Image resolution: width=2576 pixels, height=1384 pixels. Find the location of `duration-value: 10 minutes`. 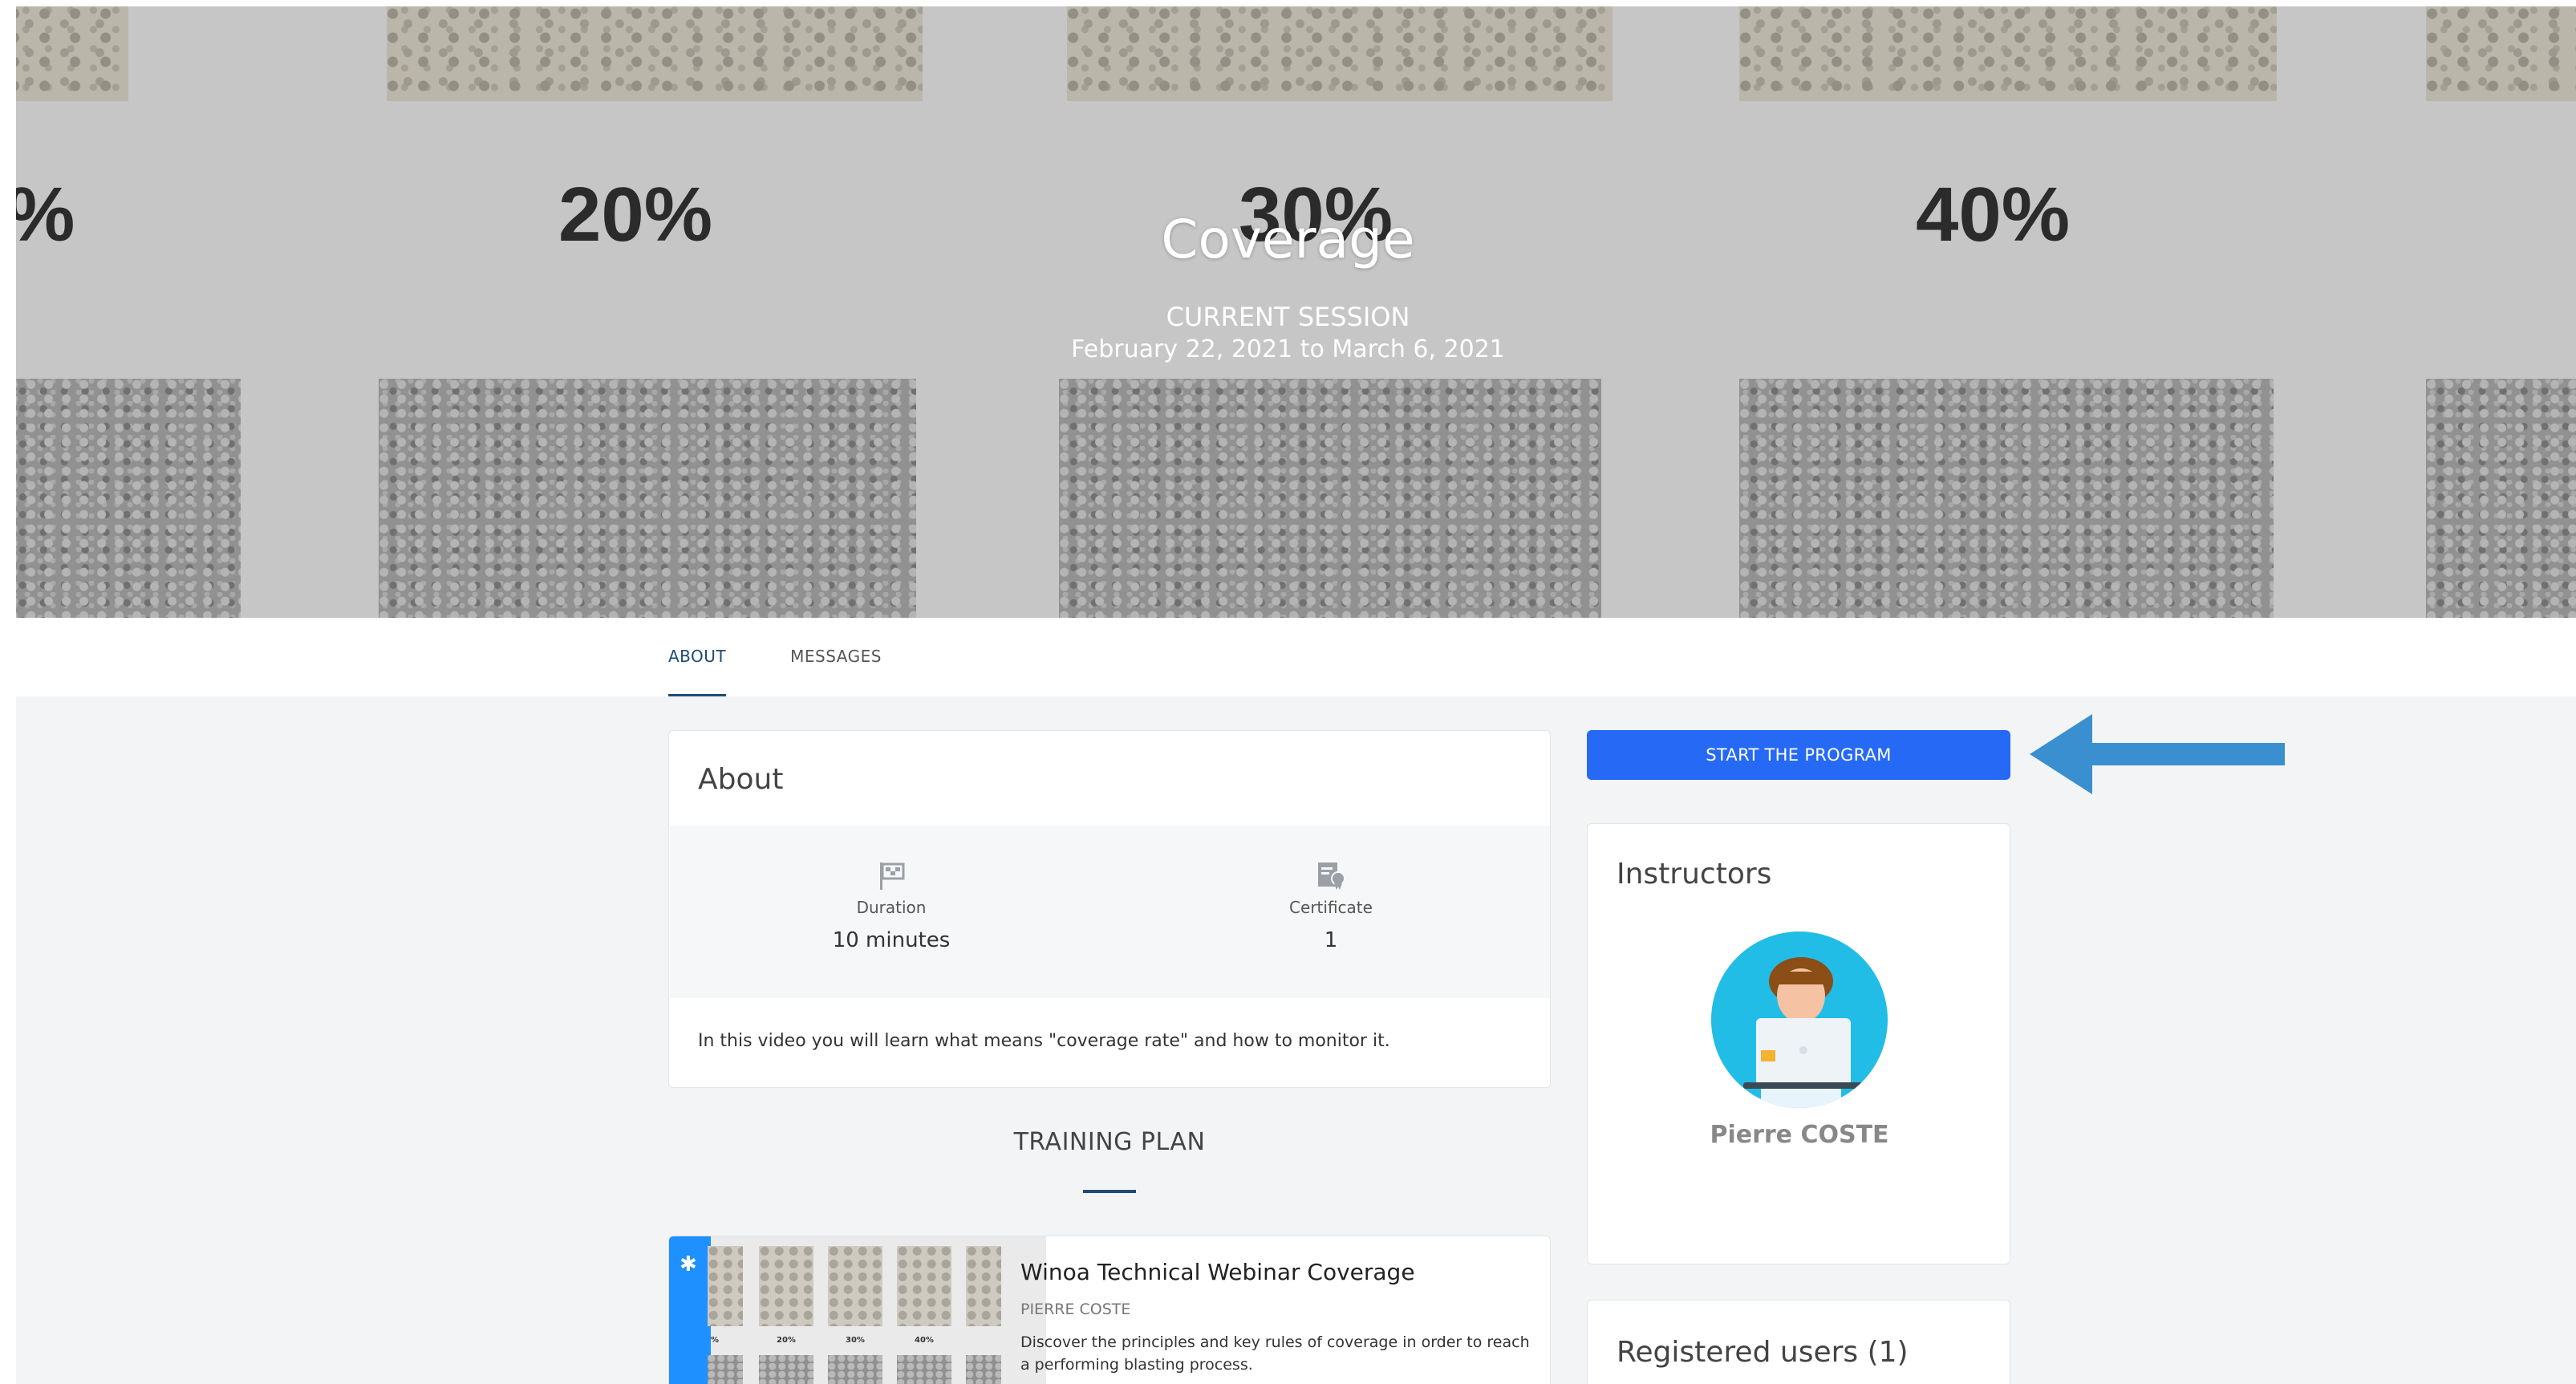

duration-value: 10 minutes is located at coordinates (891, 940).